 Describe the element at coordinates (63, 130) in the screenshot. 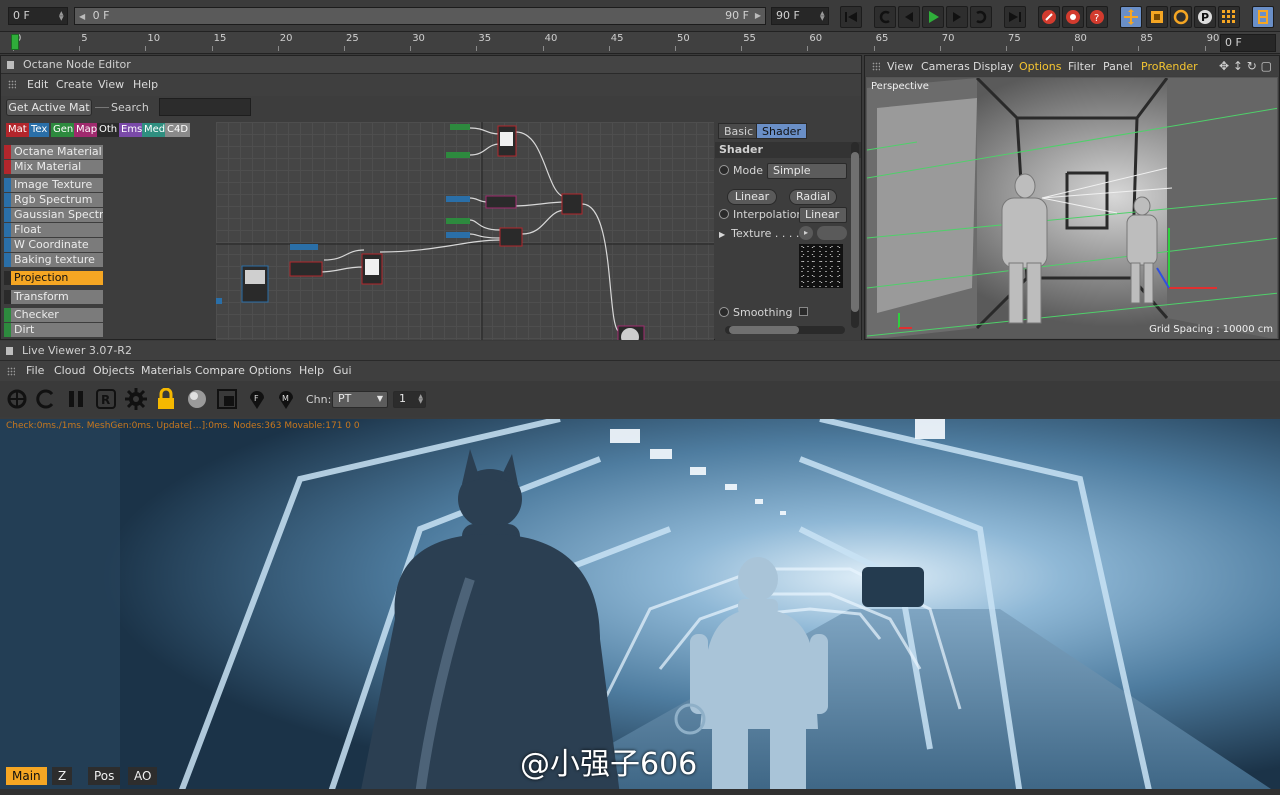

I see `category-tab-gen: Gen` at that location.